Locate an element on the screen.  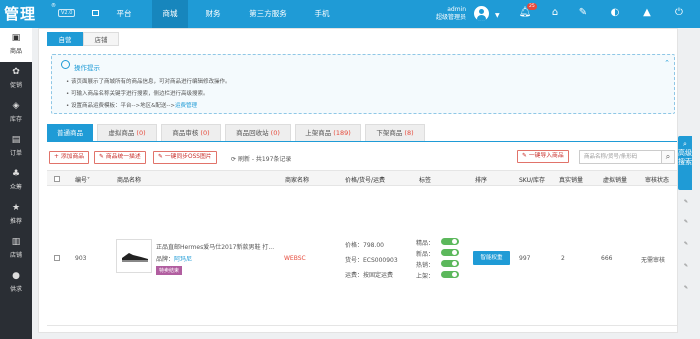
order-icon: ▤ is located at coordinates (16, 140).